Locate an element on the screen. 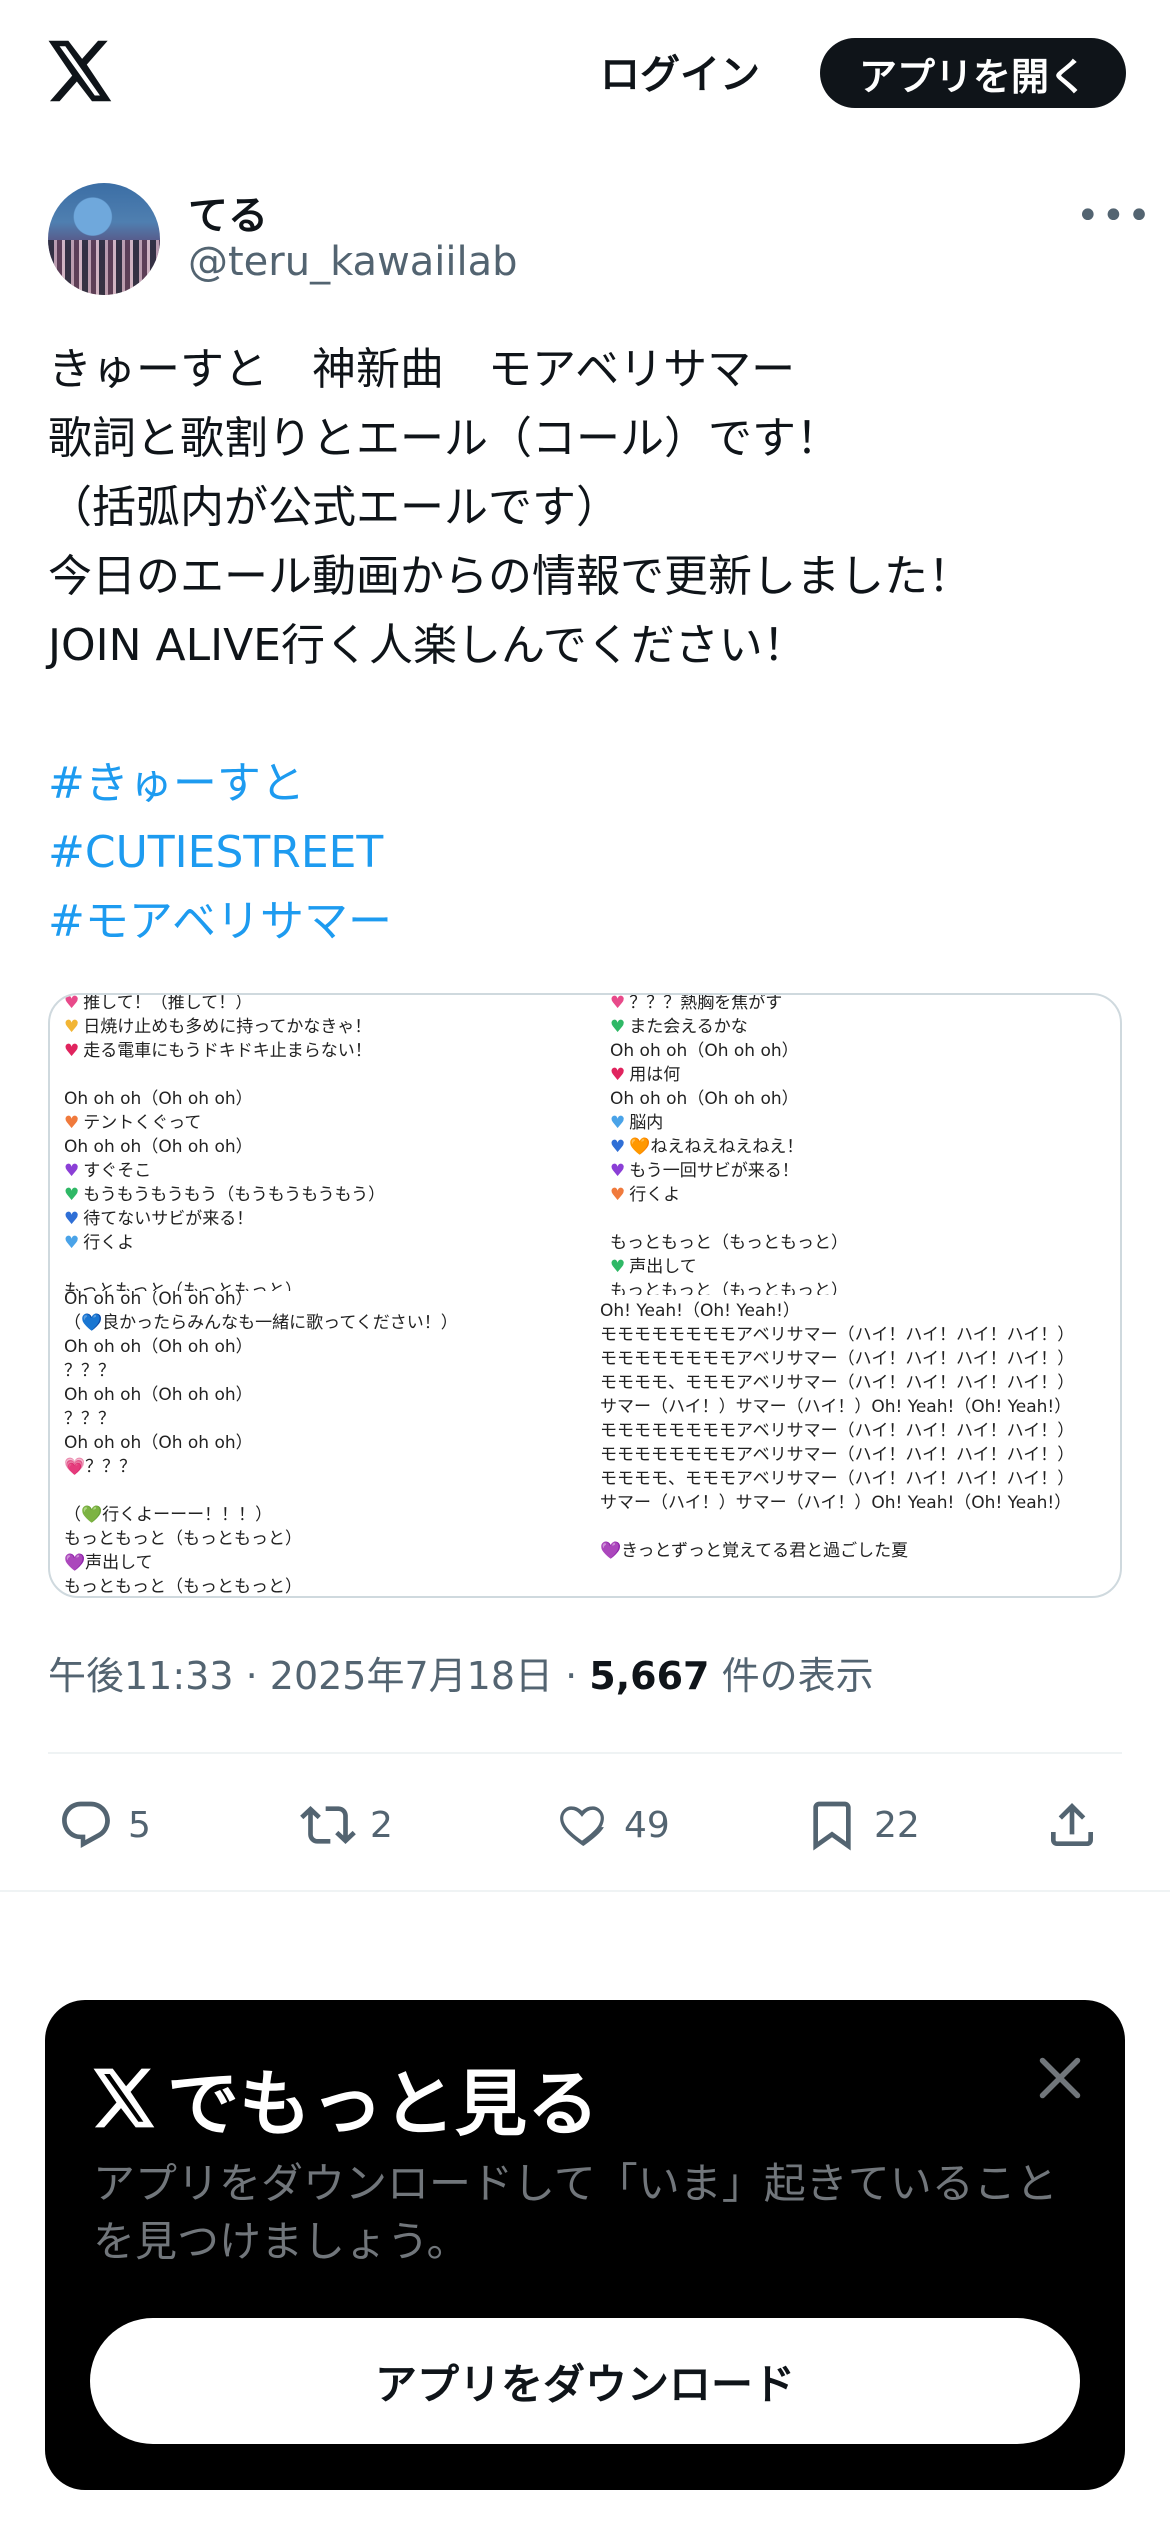 The image size is (1170, 2532). reply-count: 5 is located at coordinates (139, 1825).